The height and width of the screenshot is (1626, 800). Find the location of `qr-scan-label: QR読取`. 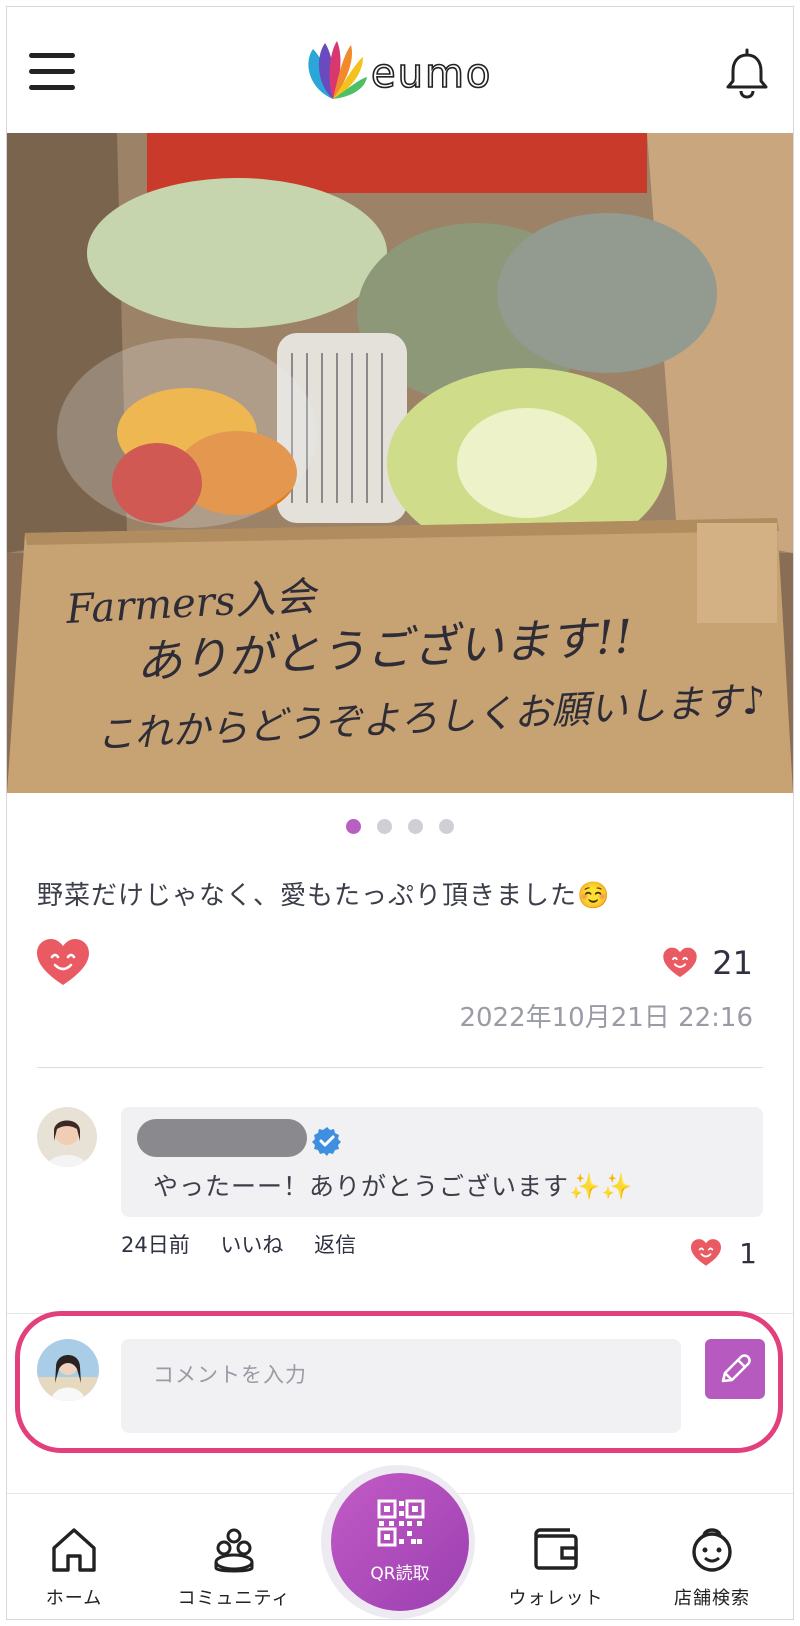

qr-scan-label: QR読取 is located at coordinates (400, 1574).